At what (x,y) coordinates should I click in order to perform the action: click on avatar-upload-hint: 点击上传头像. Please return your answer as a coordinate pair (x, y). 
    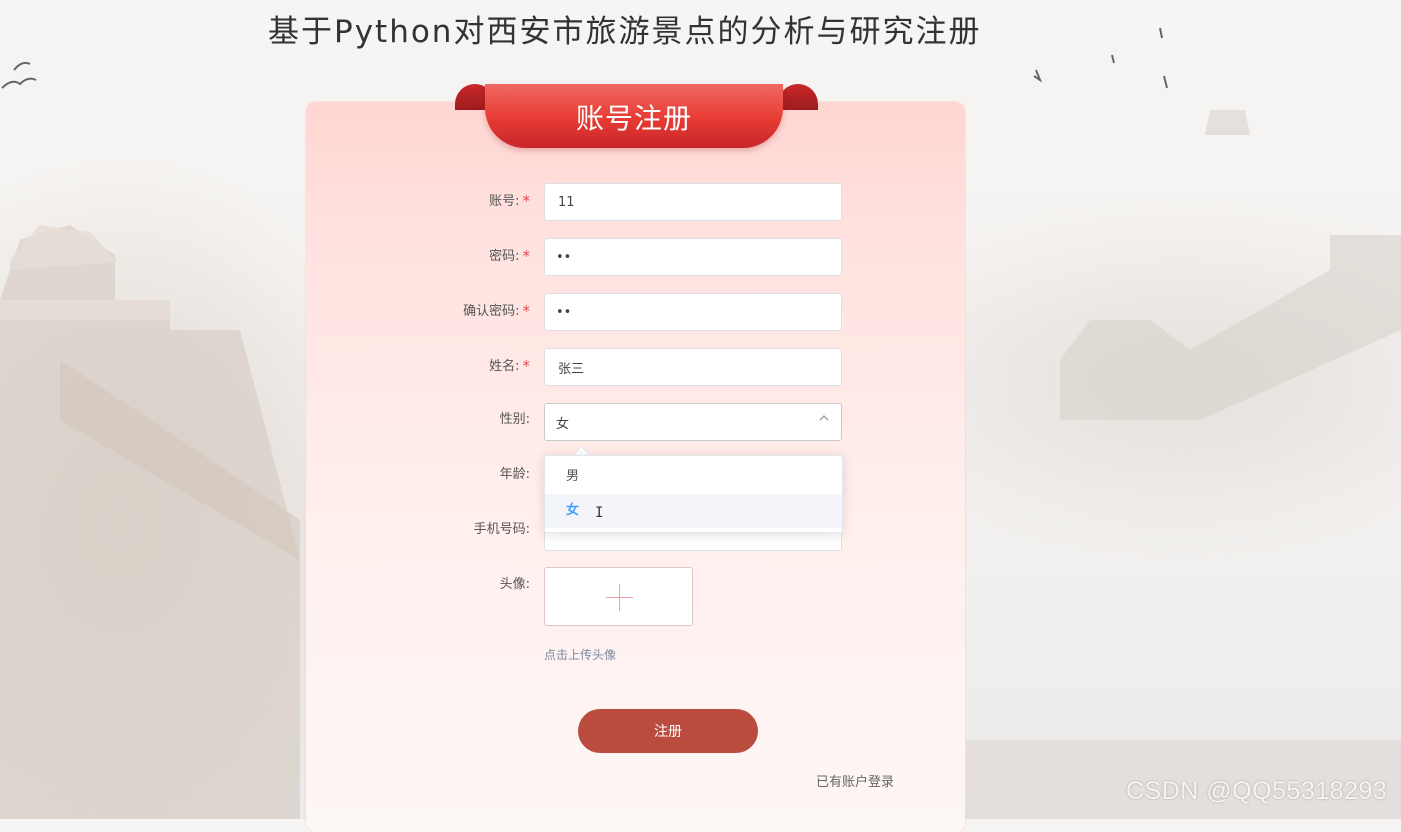
    Looking at the image, I should click on (580, 654).